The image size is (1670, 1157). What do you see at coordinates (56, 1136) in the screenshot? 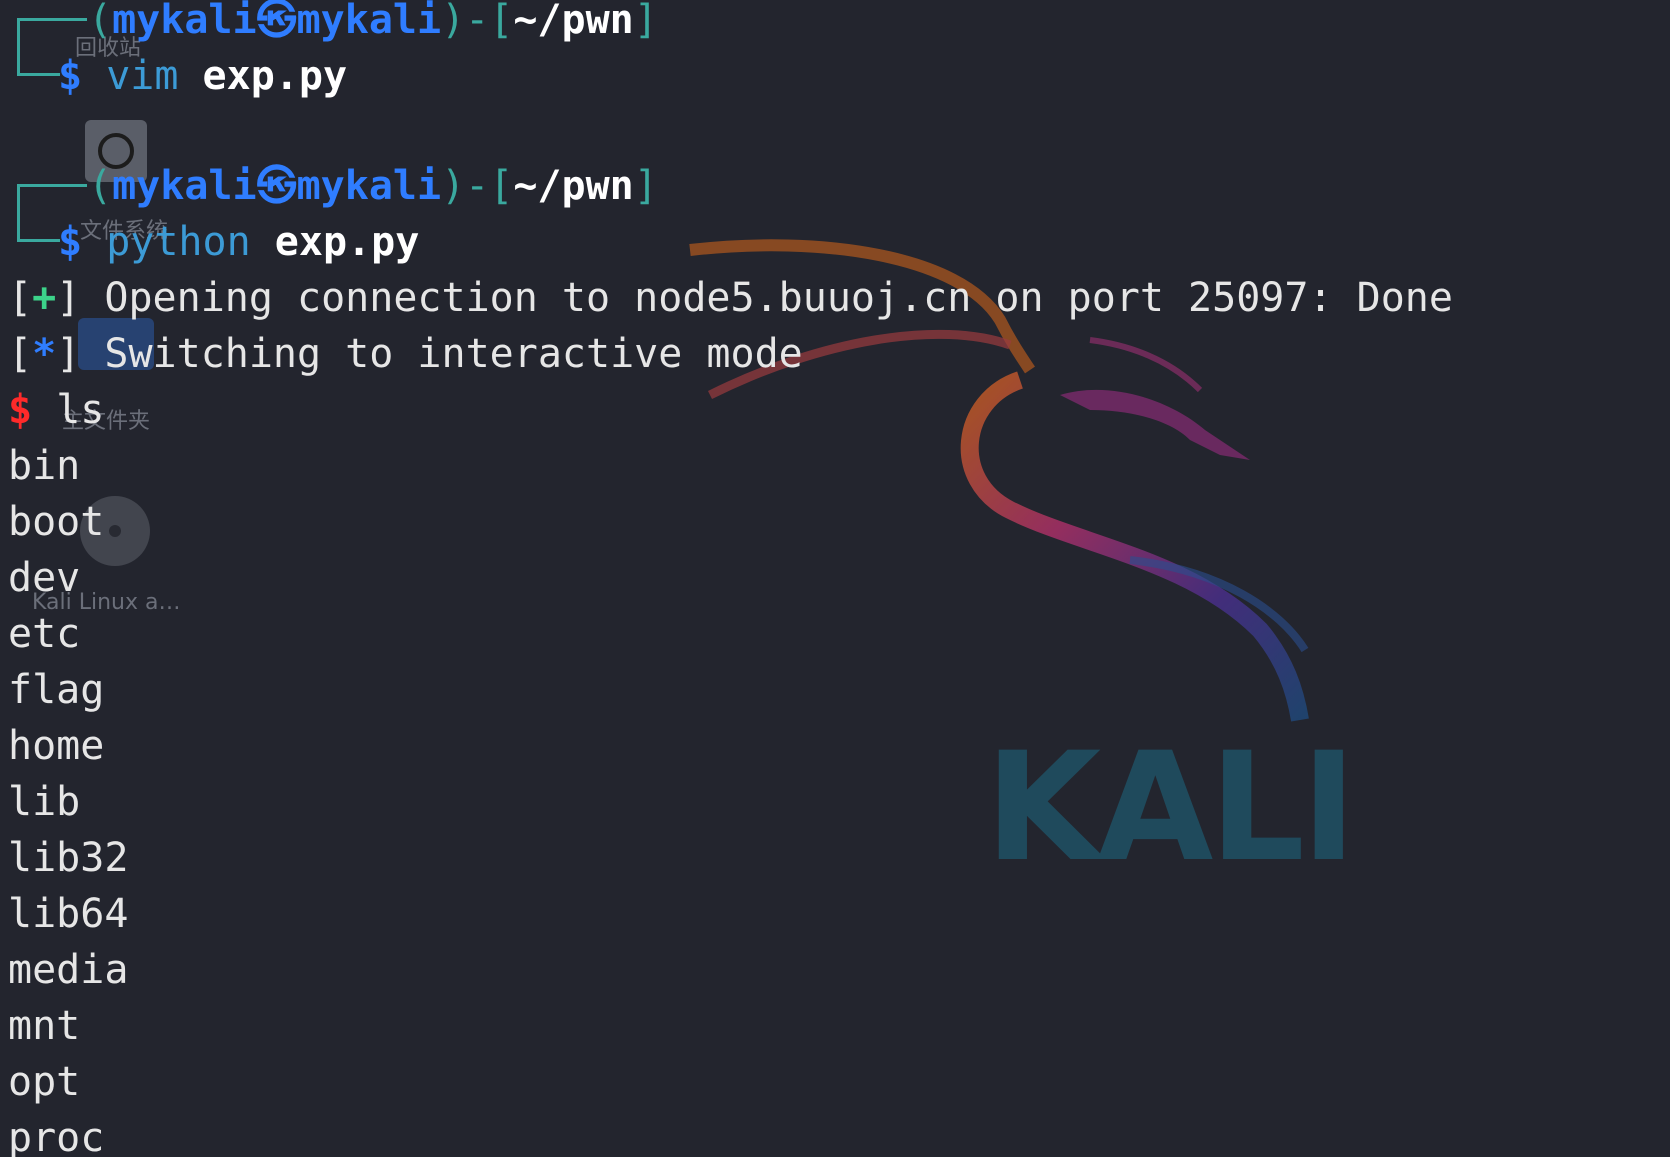
I see `list-item: proc` at bounding box center [56, 1136].